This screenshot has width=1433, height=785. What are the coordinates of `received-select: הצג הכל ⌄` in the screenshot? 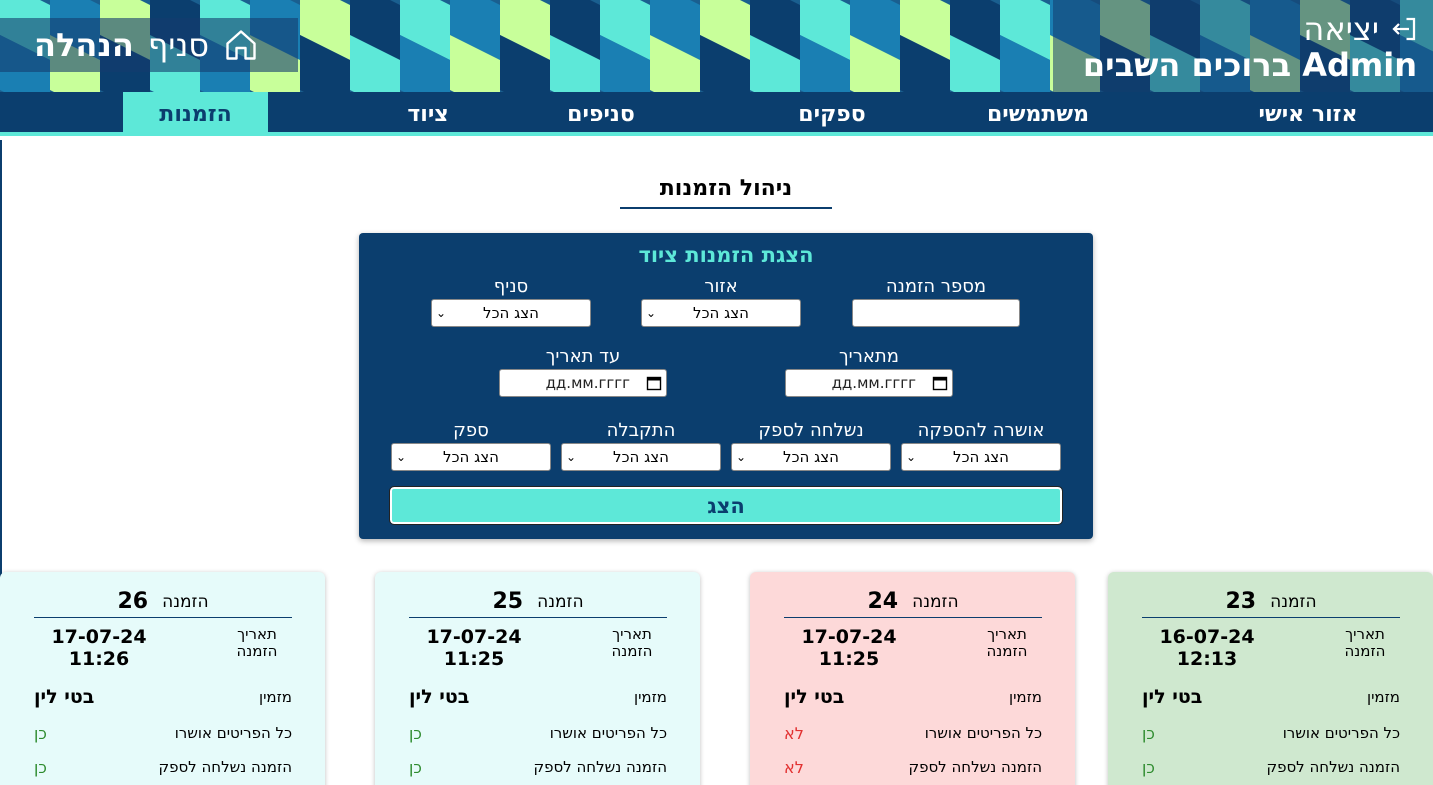 It's located at (641, 457).